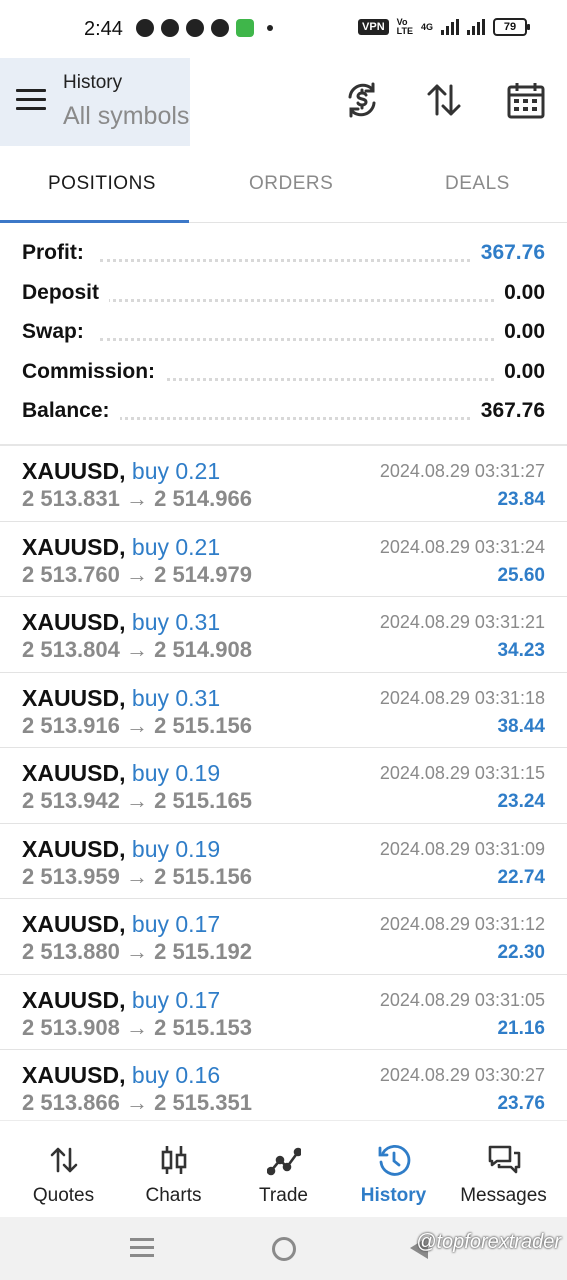 The image size is (567, 1280). Describe the element at coordinates (362, 100) in the screenshot. I see `sync-currency-icon` at that location.